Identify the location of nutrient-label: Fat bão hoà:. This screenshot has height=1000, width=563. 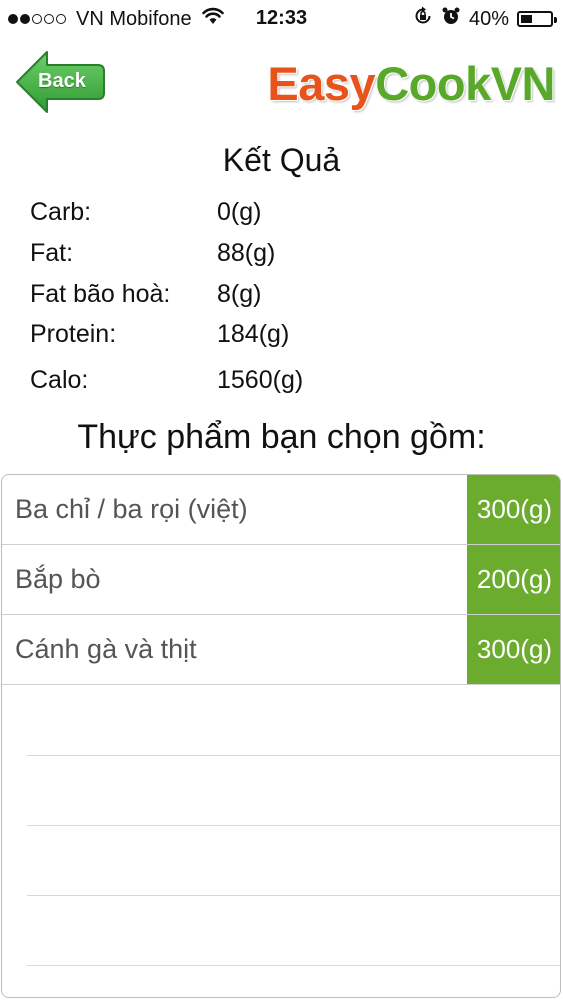
(100, 294).